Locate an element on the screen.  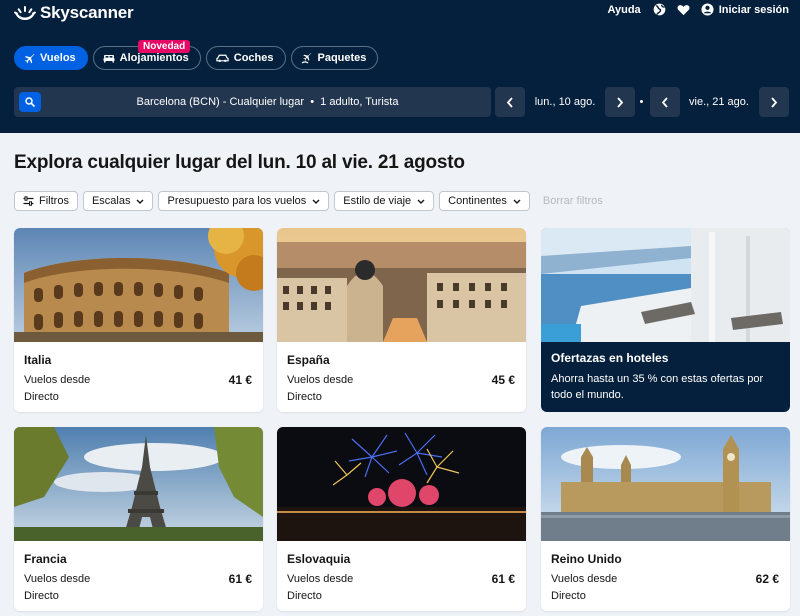
skyscanner-logo: Skyscanner is located at coordinates (74, 13).